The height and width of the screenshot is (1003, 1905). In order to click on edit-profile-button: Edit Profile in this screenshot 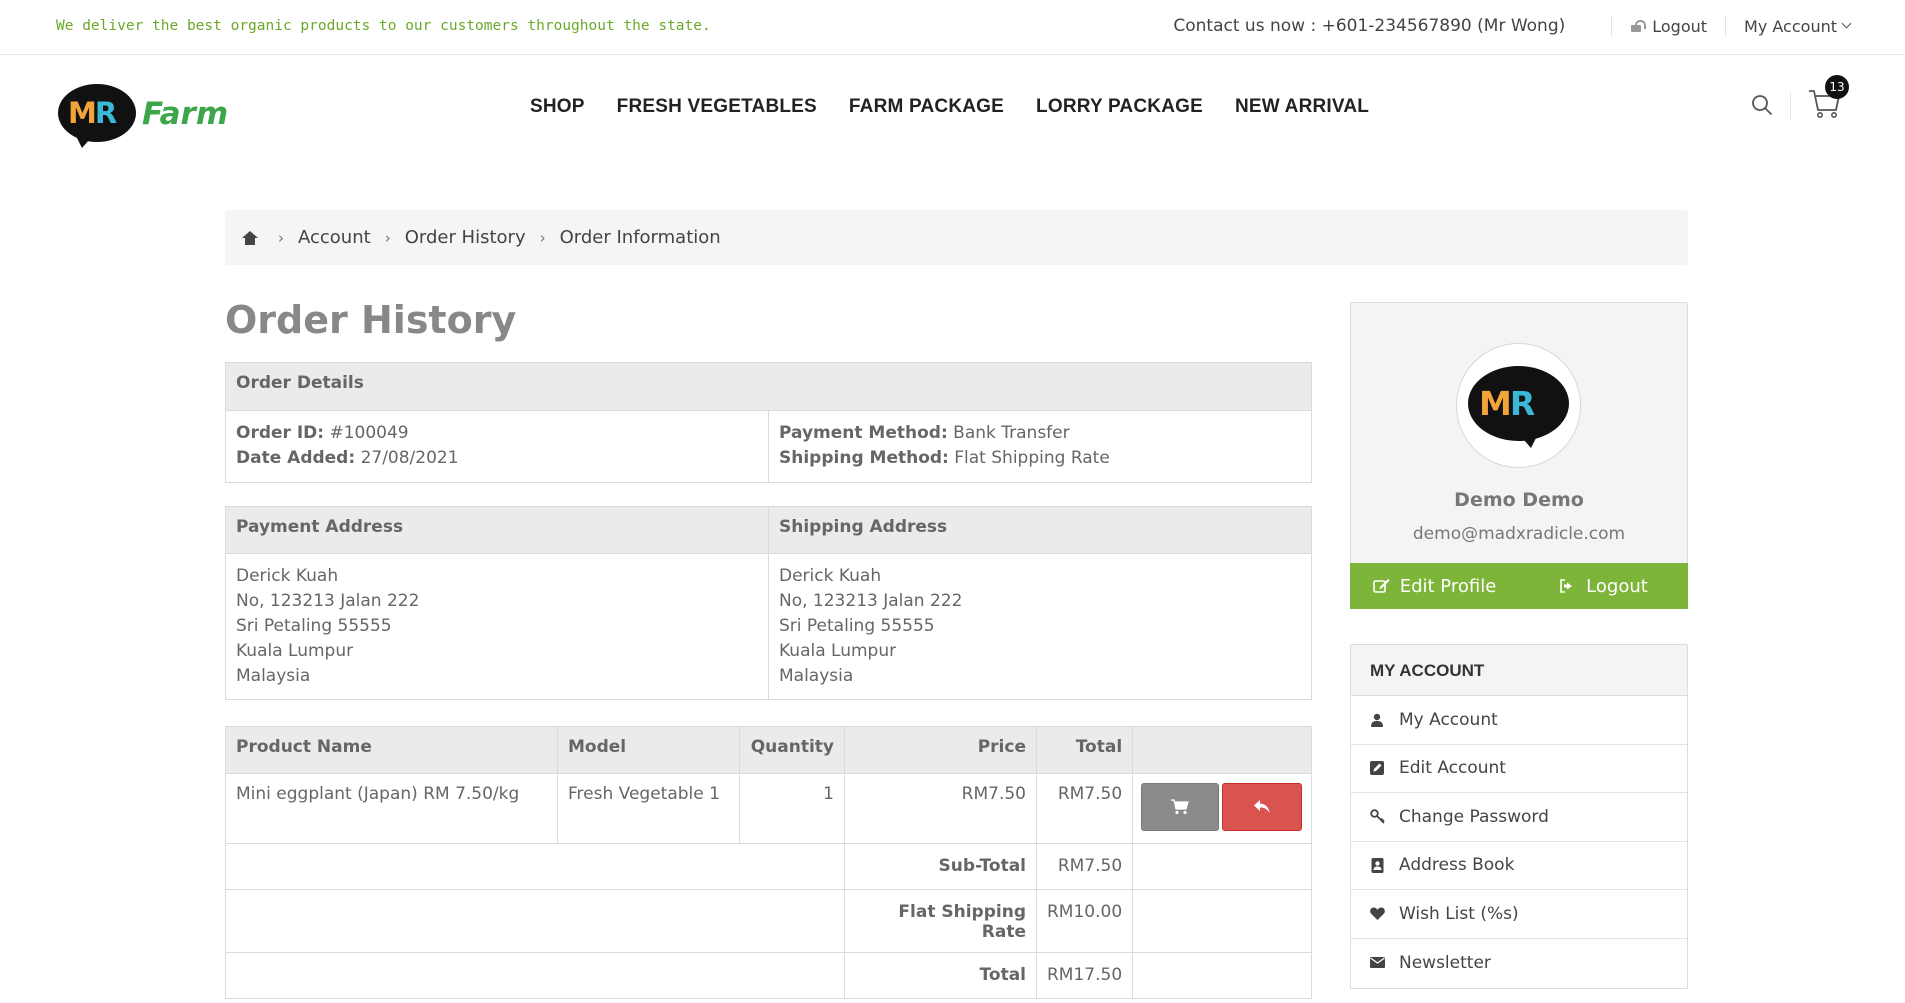, I will do `click(1434, 586)`.